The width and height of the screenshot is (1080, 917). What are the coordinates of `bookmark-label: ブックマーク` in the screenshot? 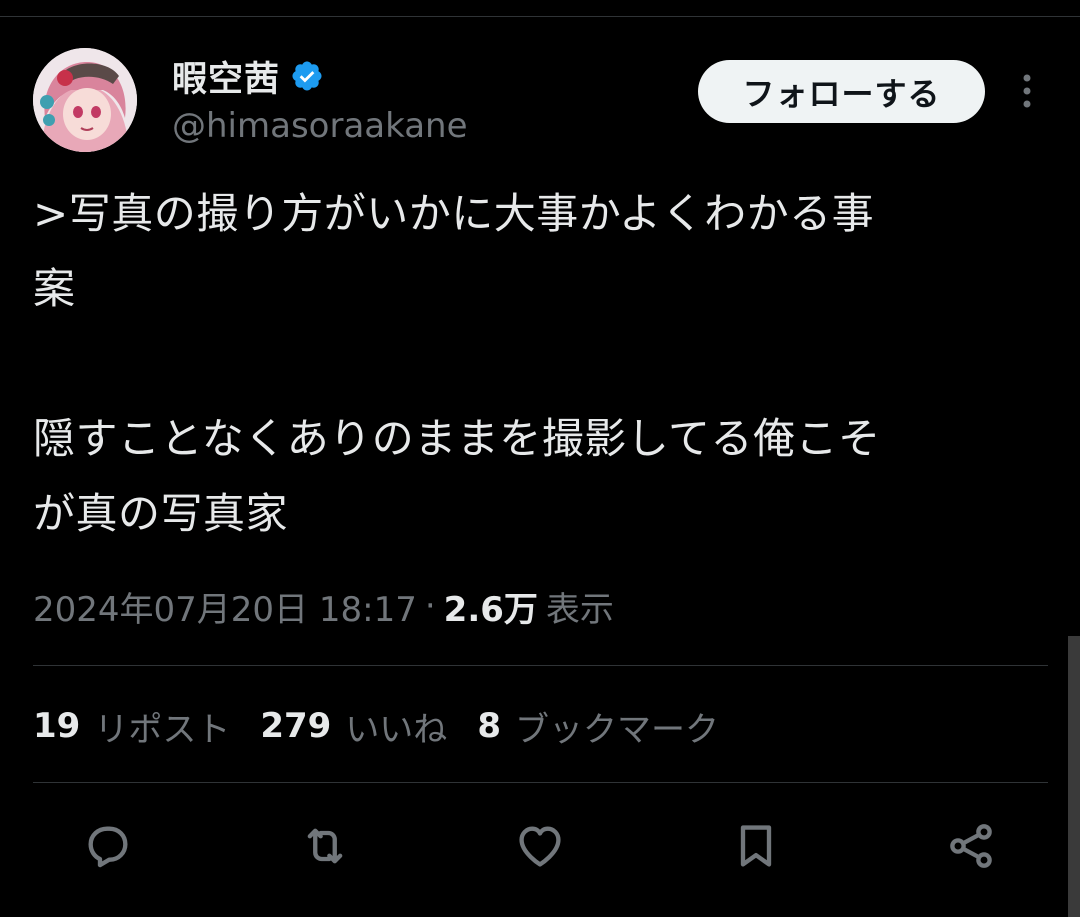 It's located at (616, 729).